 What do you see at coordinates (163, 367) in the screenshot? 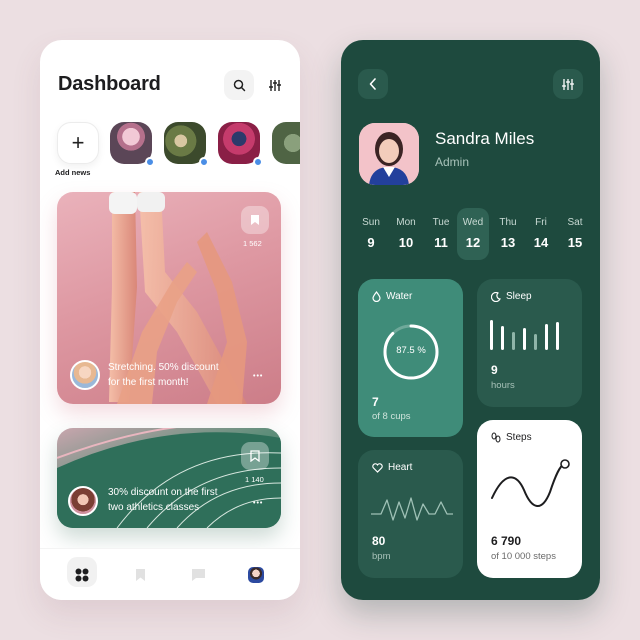
I see `post-text-line: Stretching. 50% discount` at bounding box center [163, 367].